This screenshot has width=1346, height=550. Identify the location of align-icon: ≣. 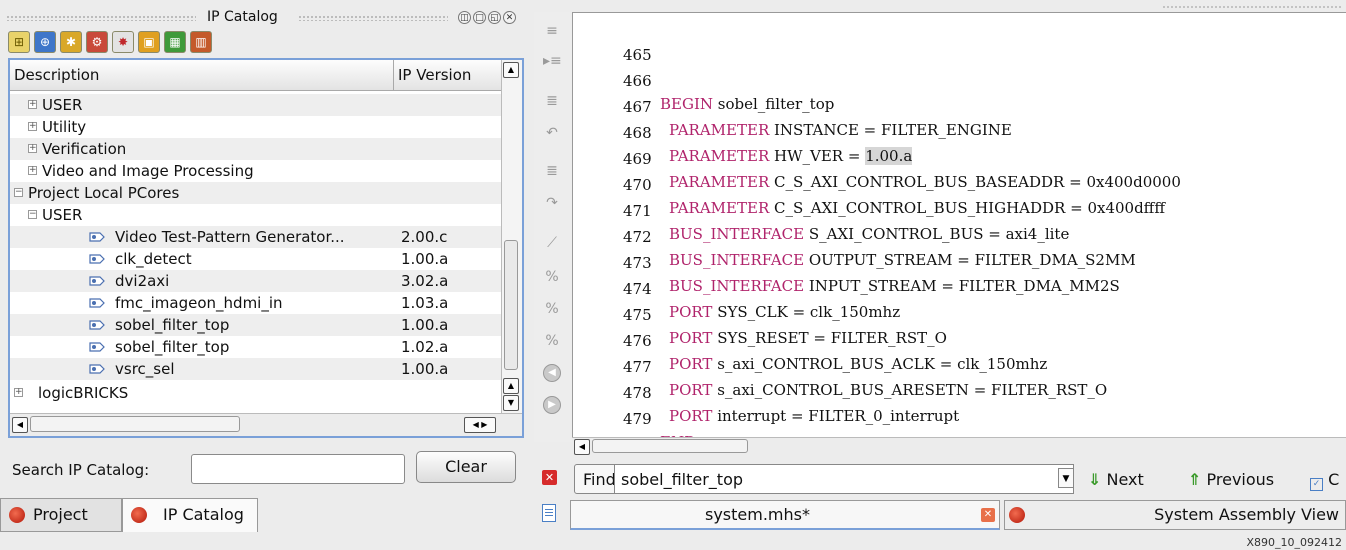
(552, 171).